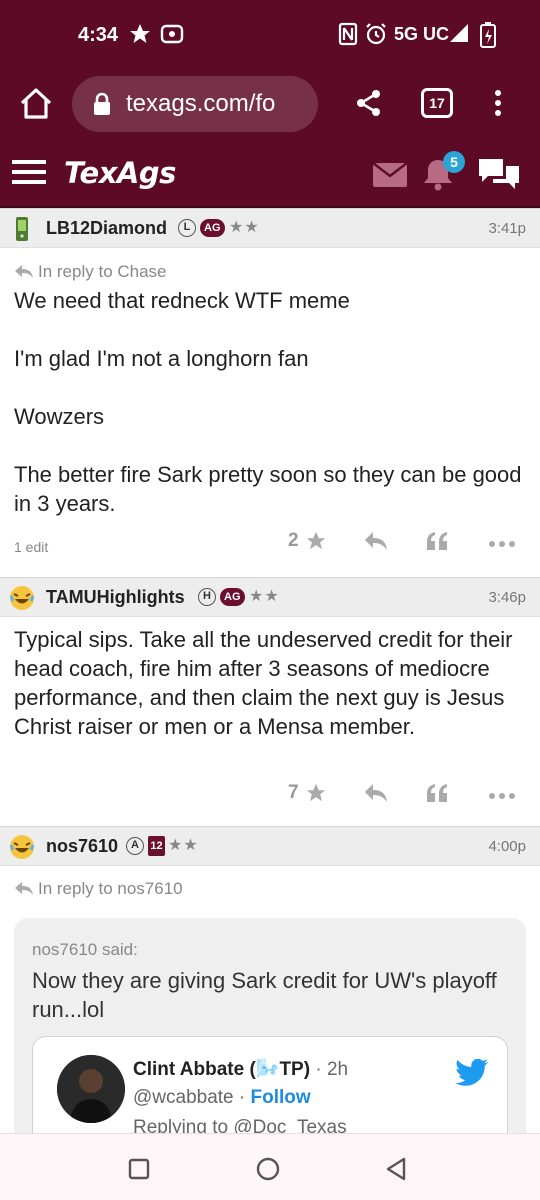  Describe the element at coordinates (293, 540) in the screenshot. I see `star-count: 2` at that location.